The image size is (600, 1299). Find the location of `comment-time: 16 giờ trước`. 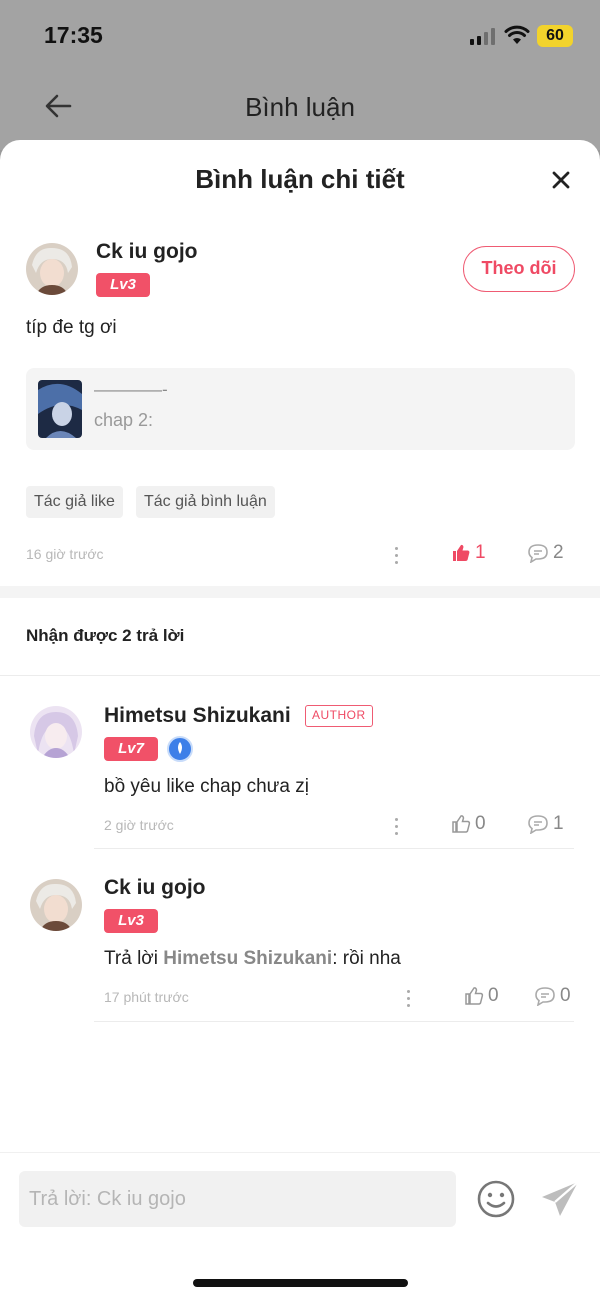

comment-time: 16 giờ trước is located at coordinates (65, 554).